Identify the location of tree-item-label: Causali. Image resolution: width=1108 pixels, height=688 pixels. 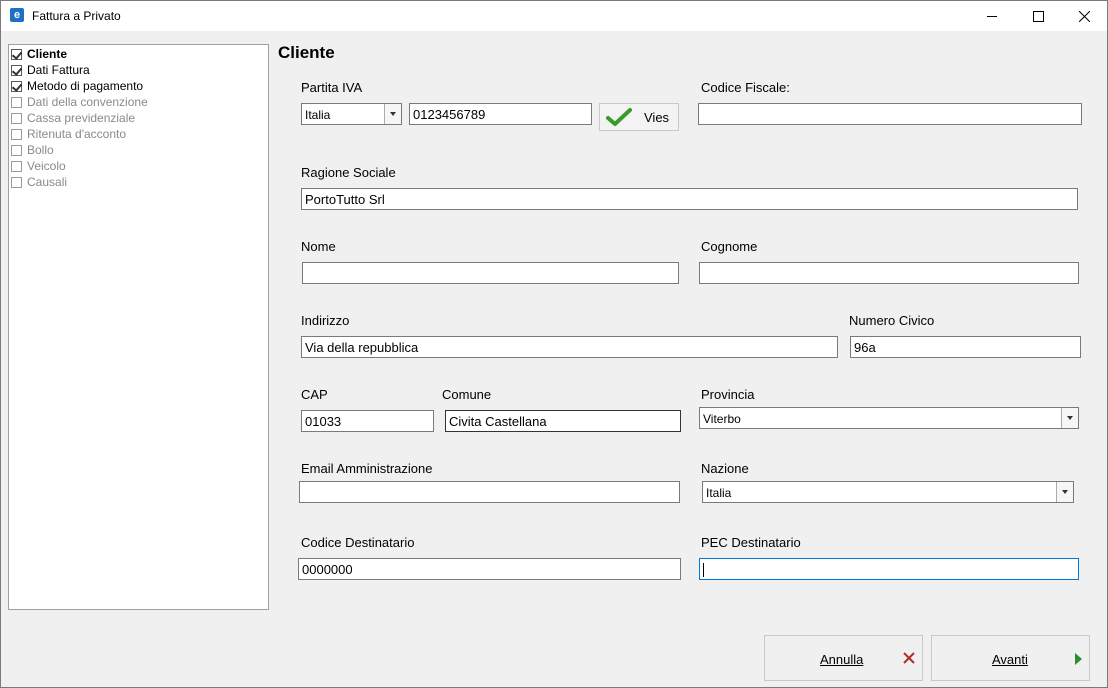
(47, 182).